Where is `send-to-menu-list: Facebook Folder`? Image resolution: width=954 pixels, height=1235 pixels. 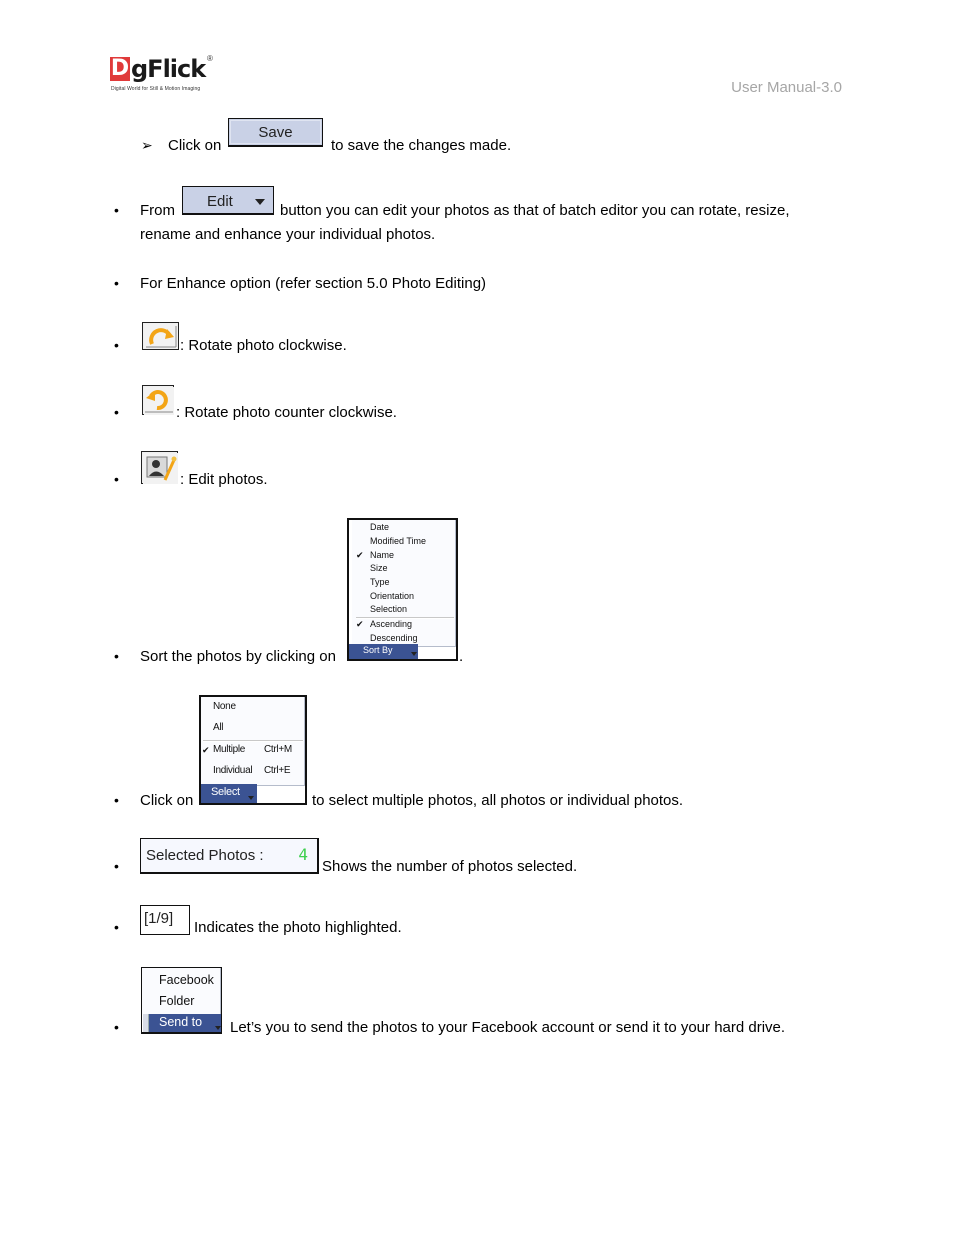 send-to-menu-list: Facebook Folder is located at coordinates (181, 991).